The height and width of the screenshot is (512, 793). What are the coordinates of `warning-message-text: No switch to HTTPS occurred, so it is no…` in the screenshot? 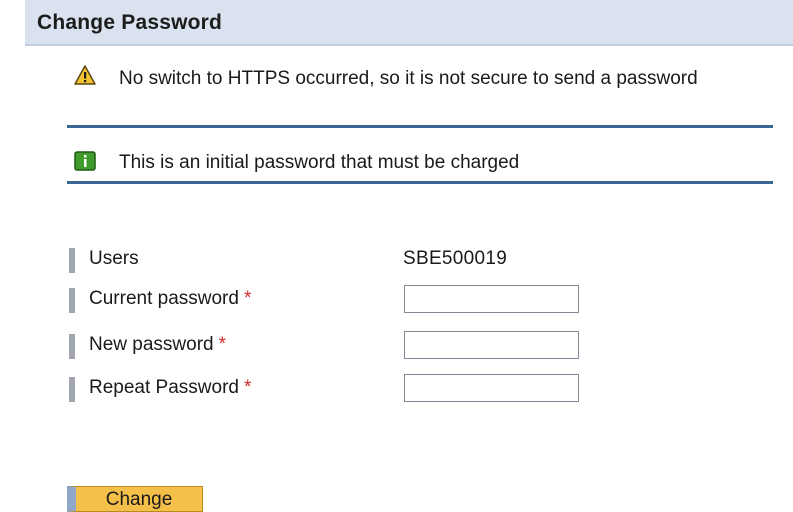 It's located at (408, 78).